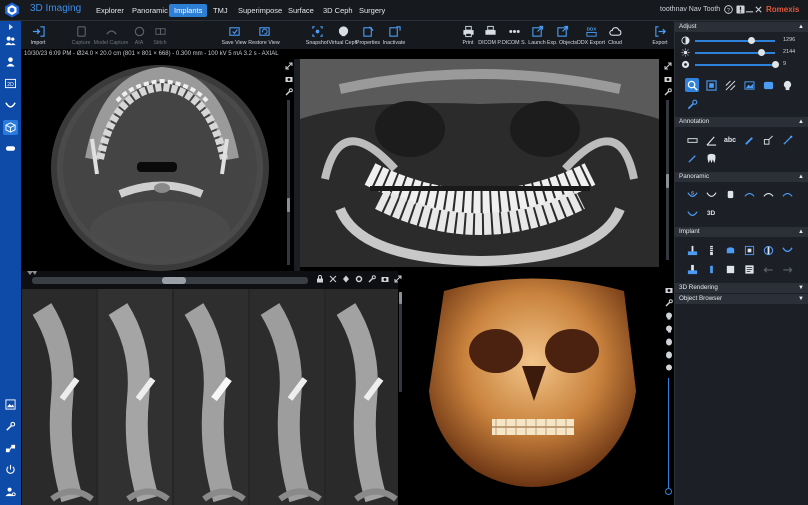  What do you see at coordinates (320, 279) in the screenshot?
I see `lock-icon` at bounding box center [320, 279].